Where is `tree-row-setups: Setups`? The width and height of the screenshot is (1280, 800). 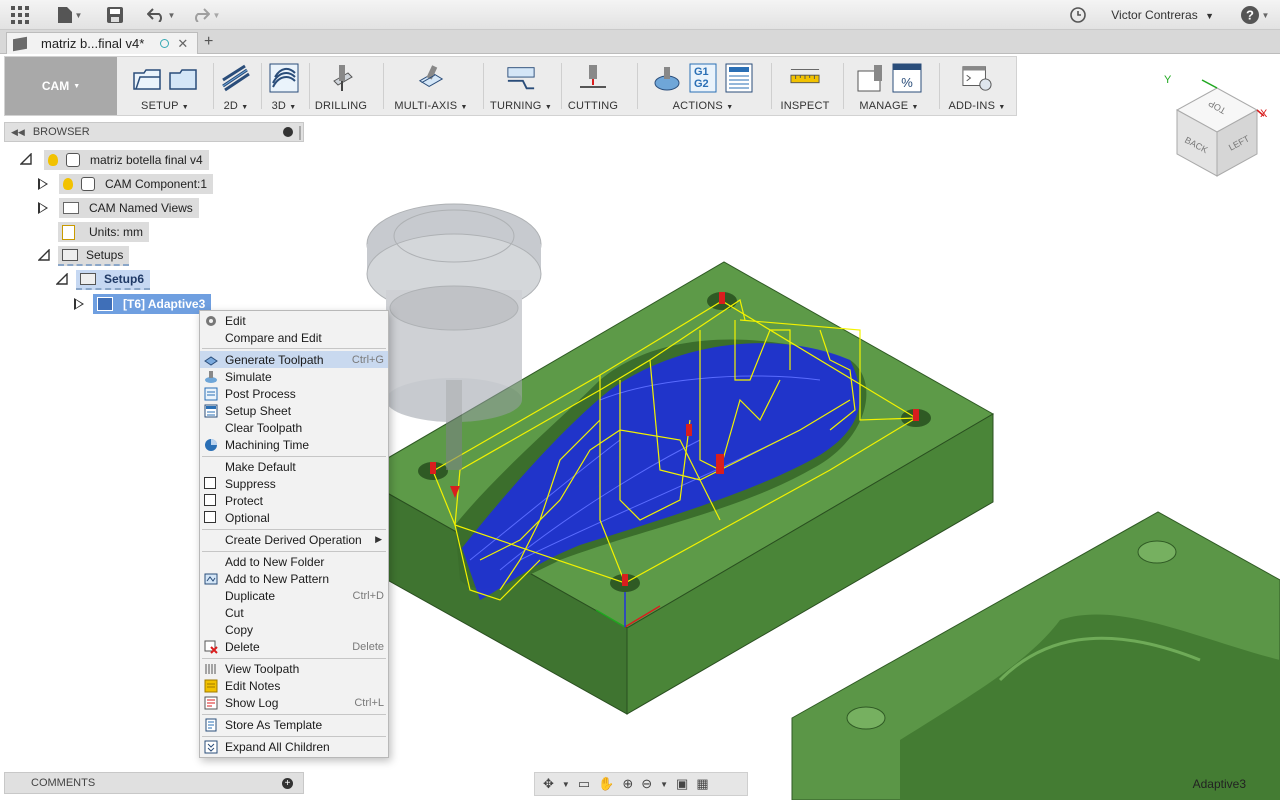 tree-row-setups: Setups is located at coordinates (83, 256).